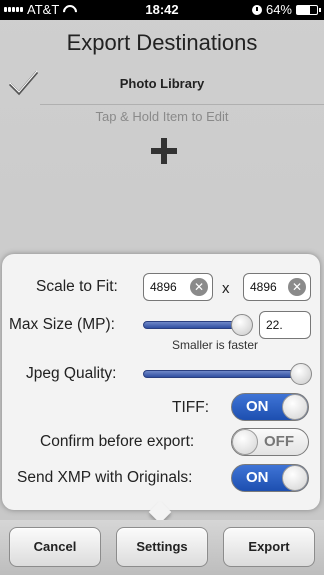  Describe the element at coordinates (215, 345) in the screenshot. I see `max-size-note: Smaller is faster` at that location.